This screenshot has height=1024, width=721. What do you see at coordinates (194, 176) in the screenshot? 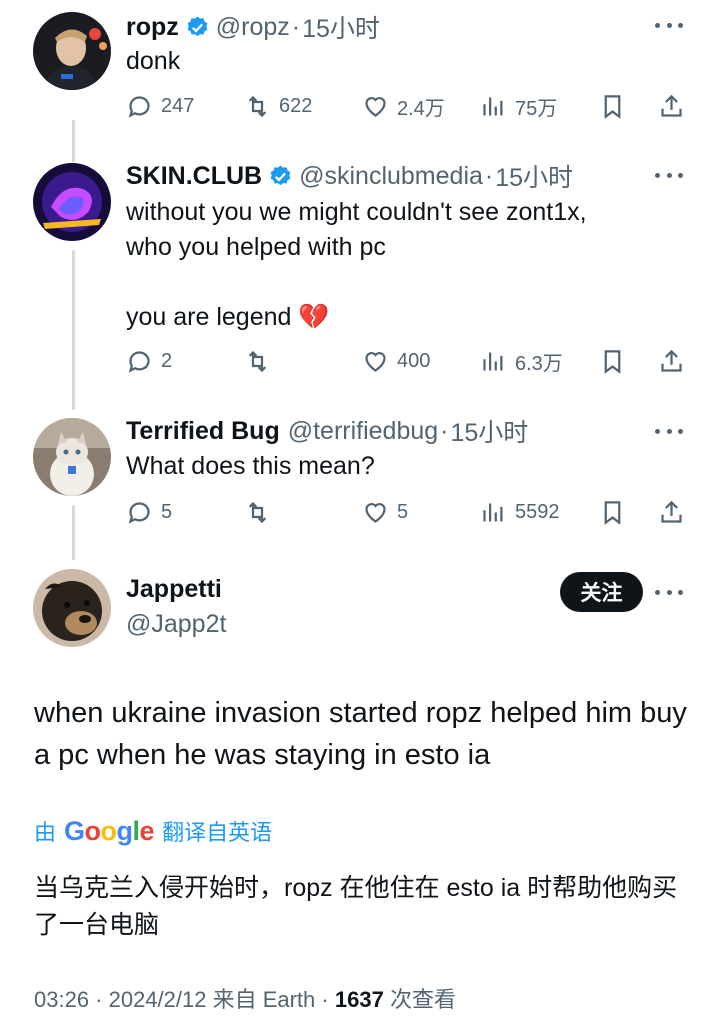
I see `author-name: SKIN.CLUB` at bounding box center [194, 176].